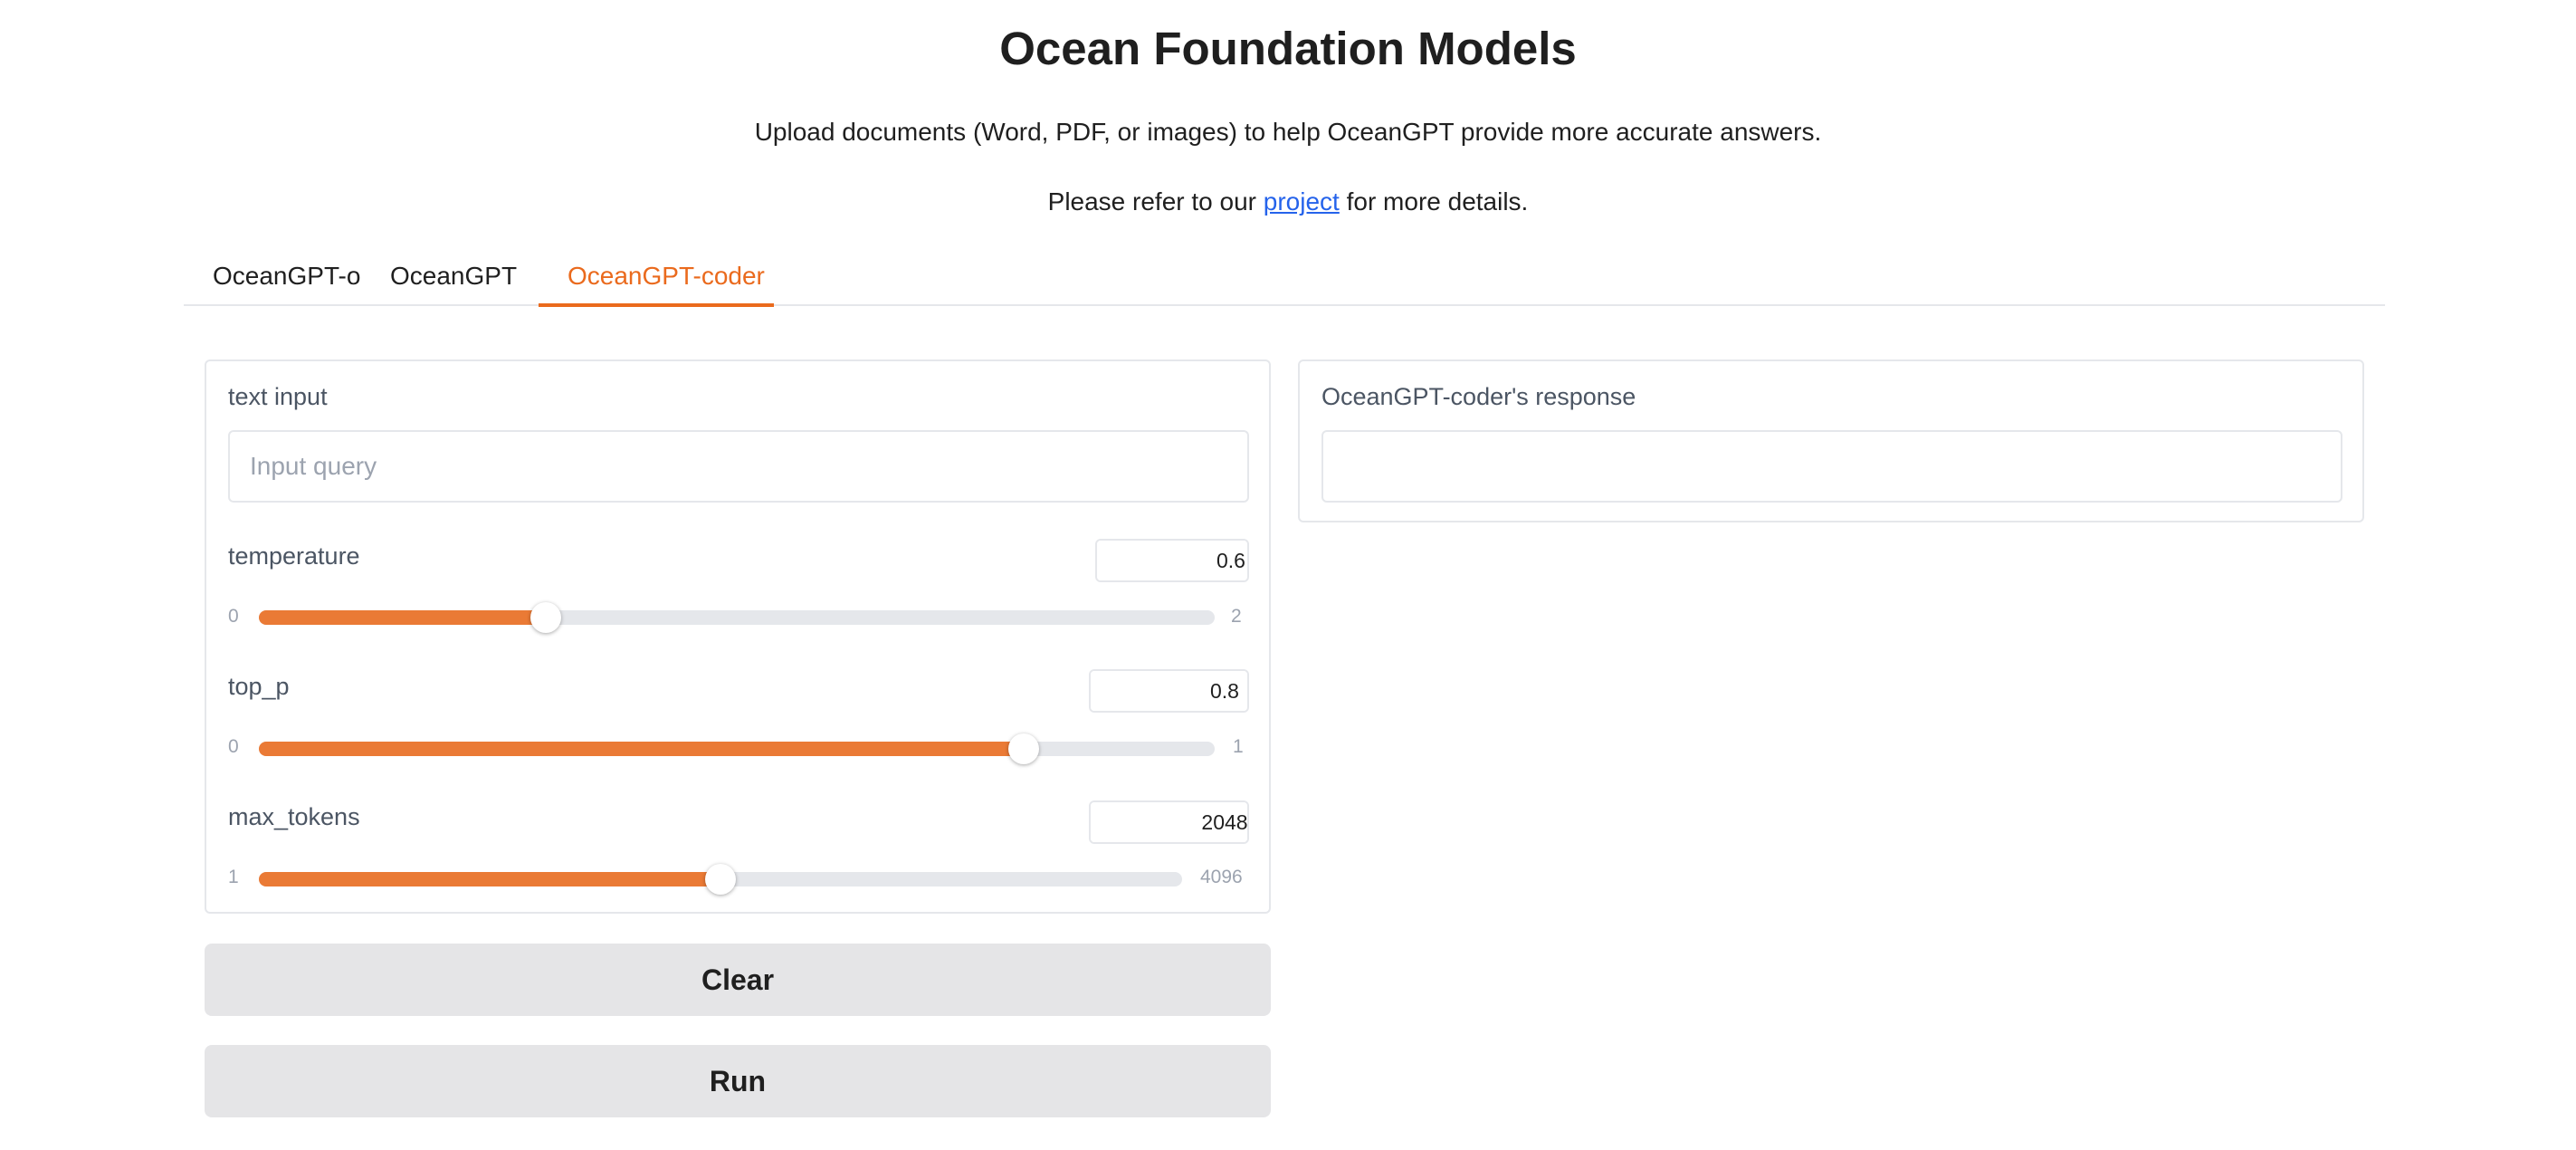 The height and width of the screenshot is (1150, 2576). Describe the element at coordinates (403, 617) in the screenshot. I see `temperature-slider-fill` at that location.